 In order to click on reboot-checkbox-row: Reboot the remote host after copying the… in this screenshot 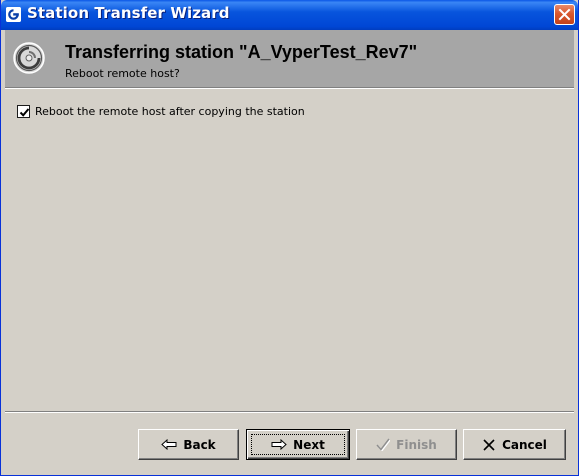, I will do `click(161, 111)`.